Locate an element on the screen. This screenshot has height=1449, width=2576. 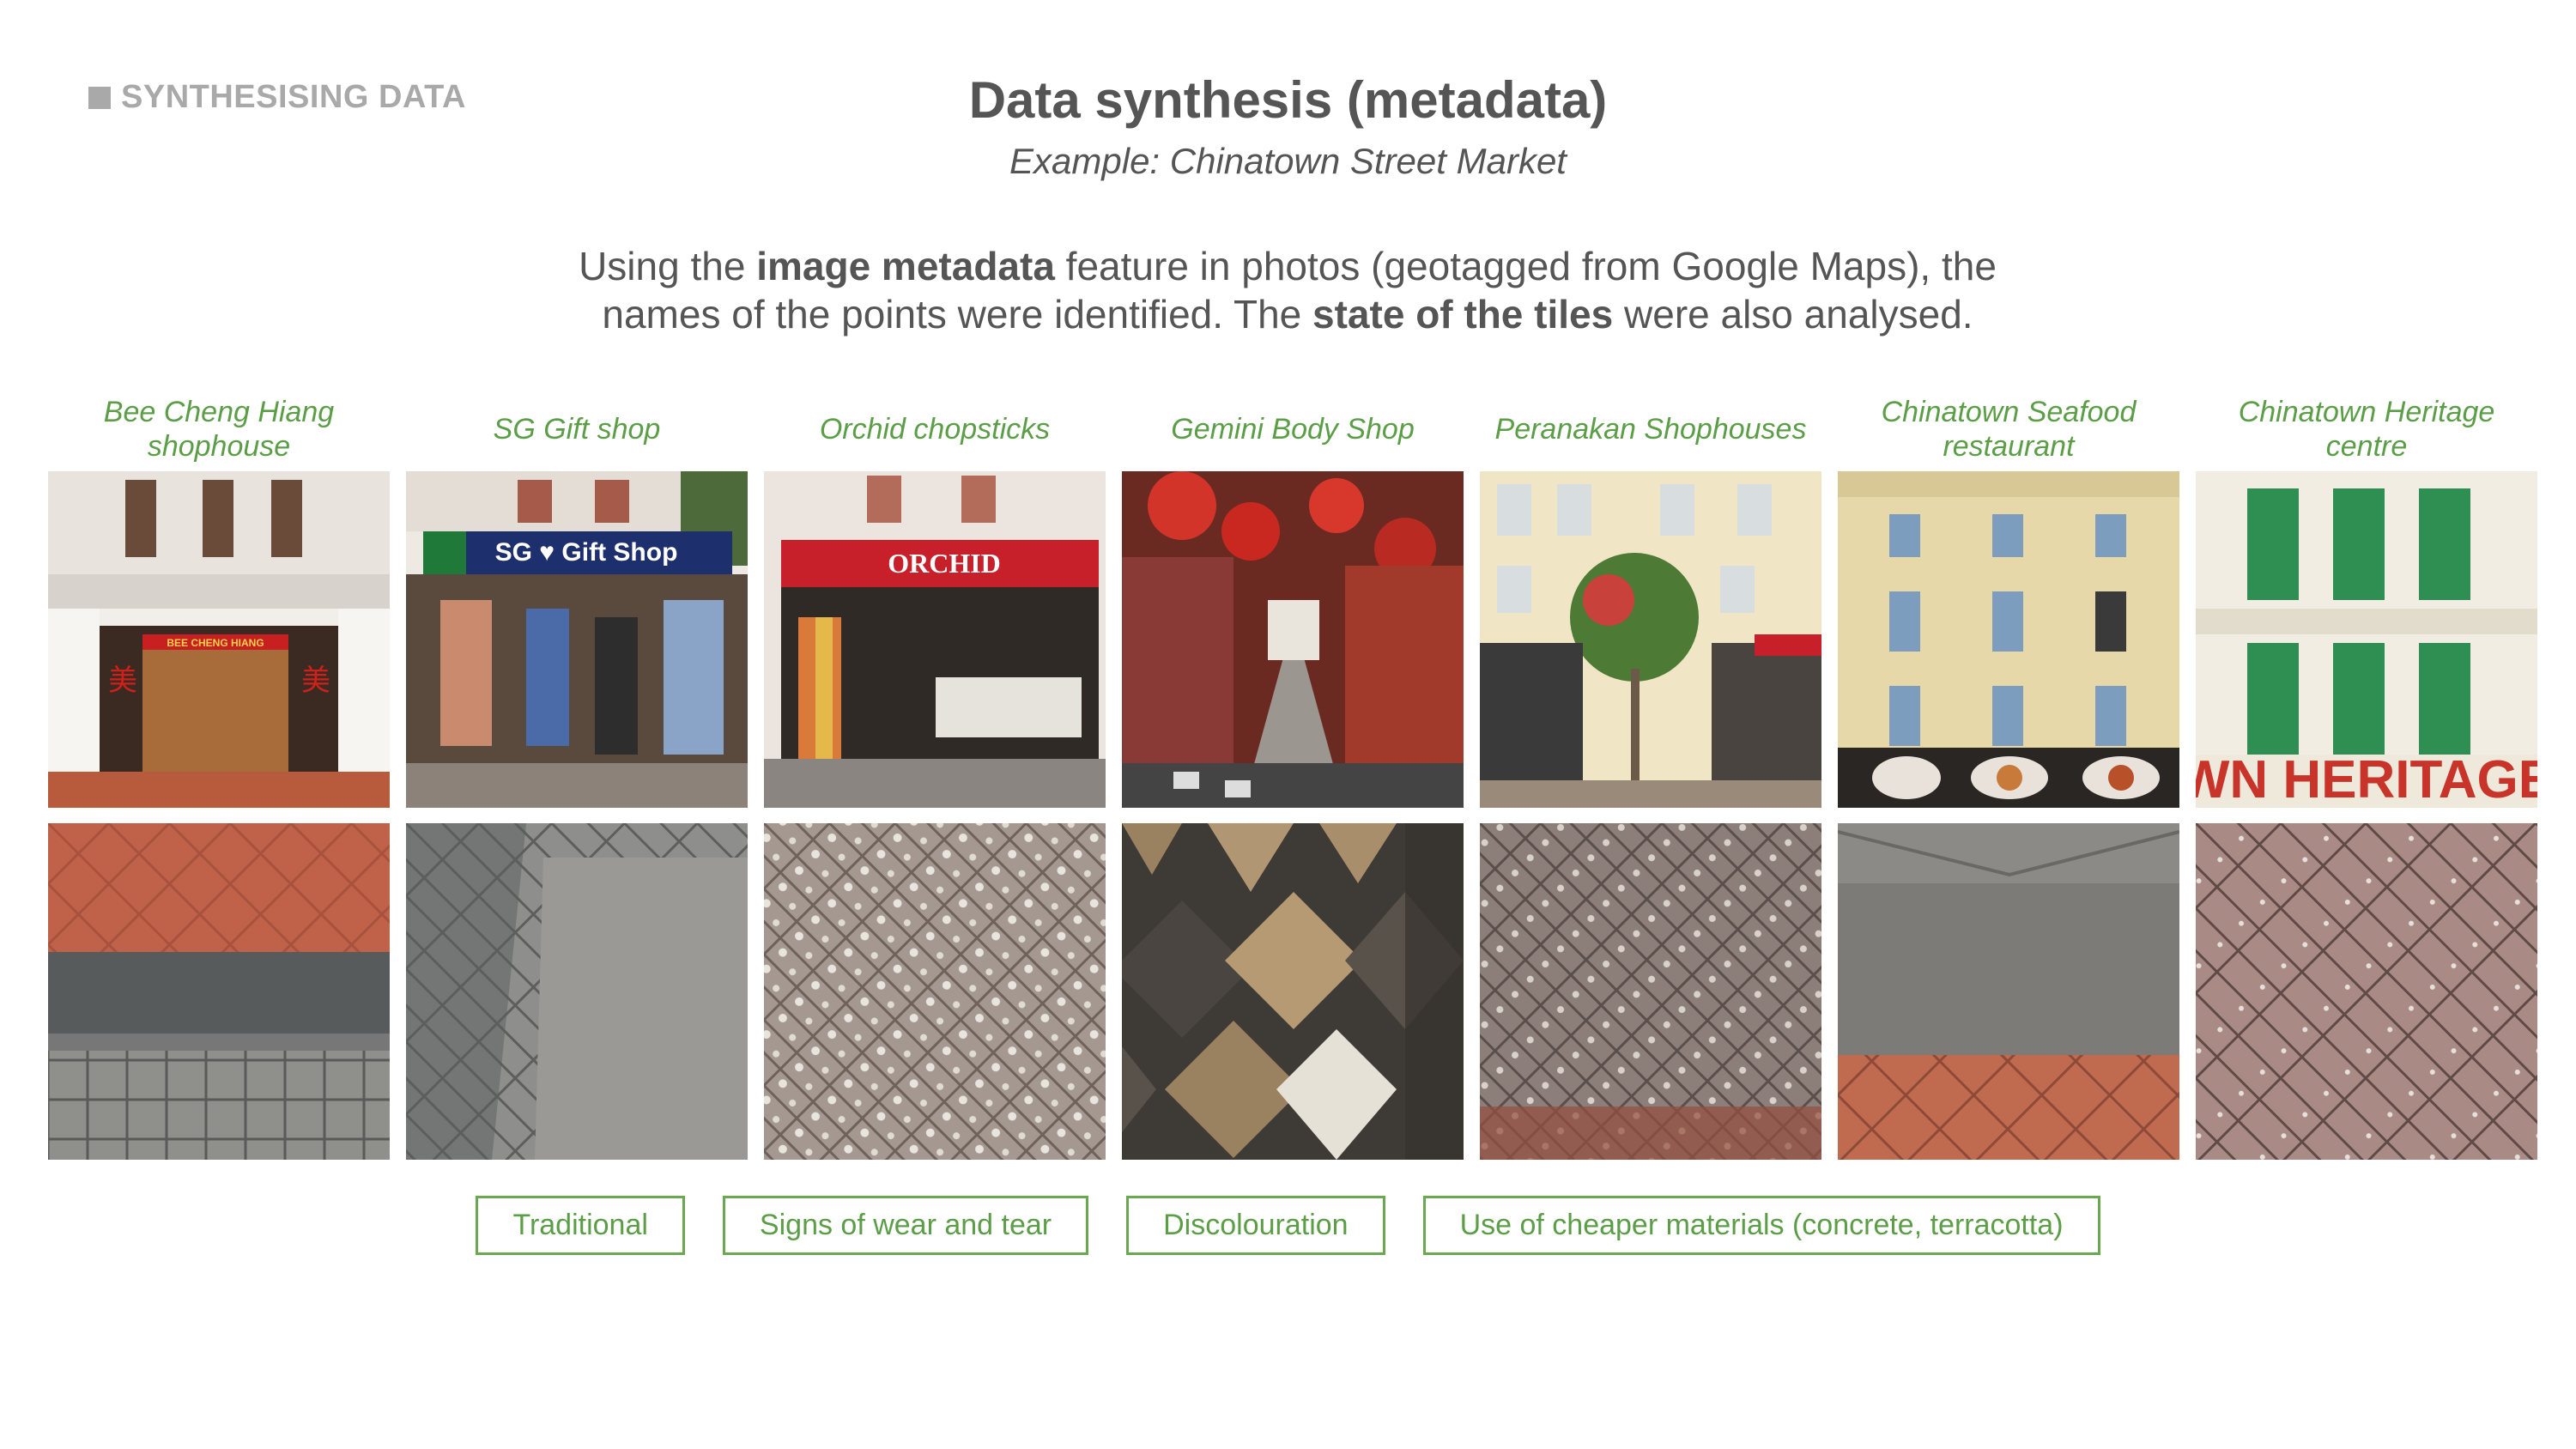
facade-photo-sg-gift-shop: SG ♥ Gift Shop is located at coordinates (577, 639).